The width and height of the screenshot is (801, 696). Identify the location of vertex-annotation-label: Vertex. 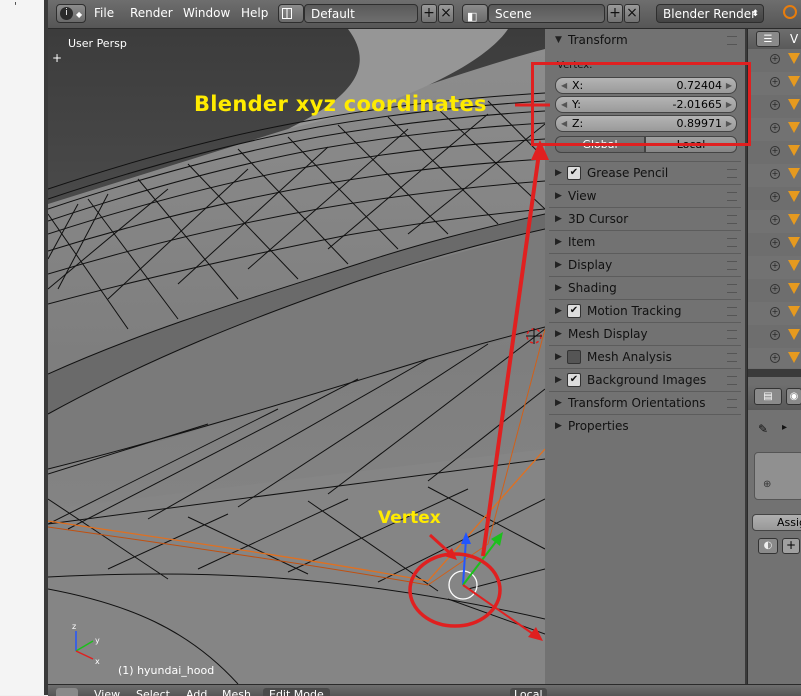
(409, 518).